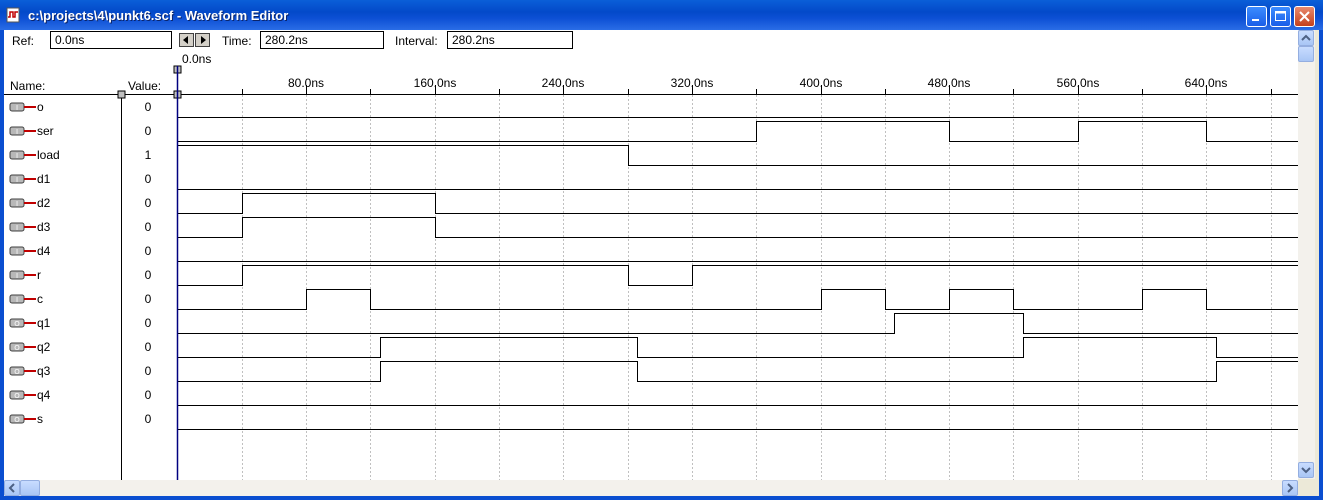 This screenshot has height=500, width=1323. Describe the element at coordinates (737, 299) in the screenshot. I see `waveform-c` at that location.